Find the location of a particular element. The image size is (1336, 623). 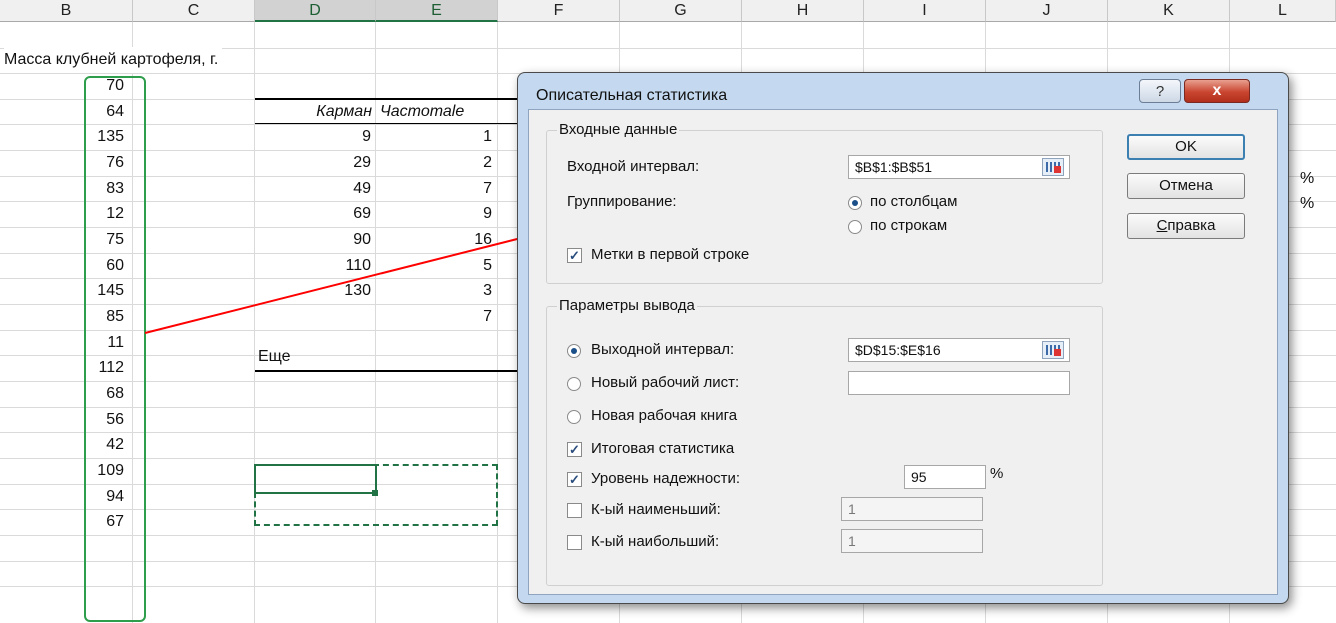

by-columns-radio is located at coordinates (855, 203).